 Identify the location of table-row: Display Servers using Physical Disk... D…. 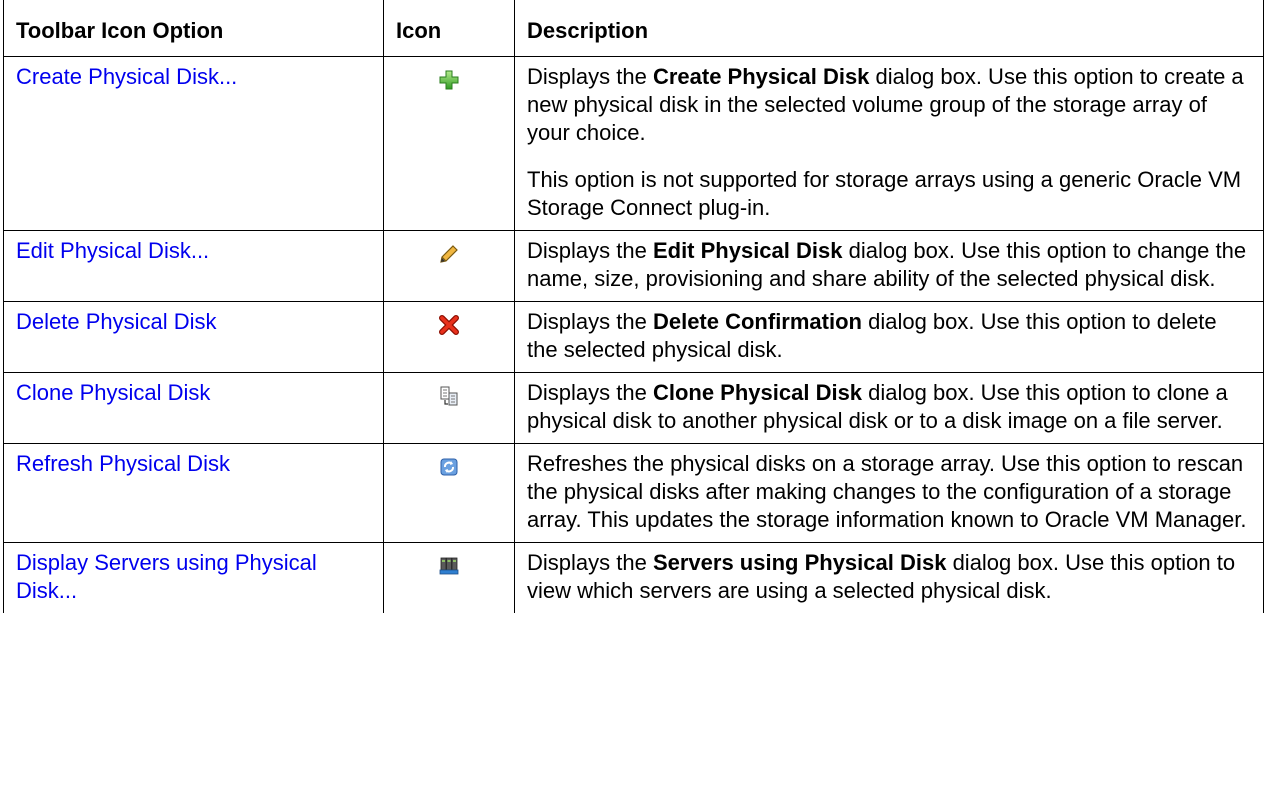
(633, 577).